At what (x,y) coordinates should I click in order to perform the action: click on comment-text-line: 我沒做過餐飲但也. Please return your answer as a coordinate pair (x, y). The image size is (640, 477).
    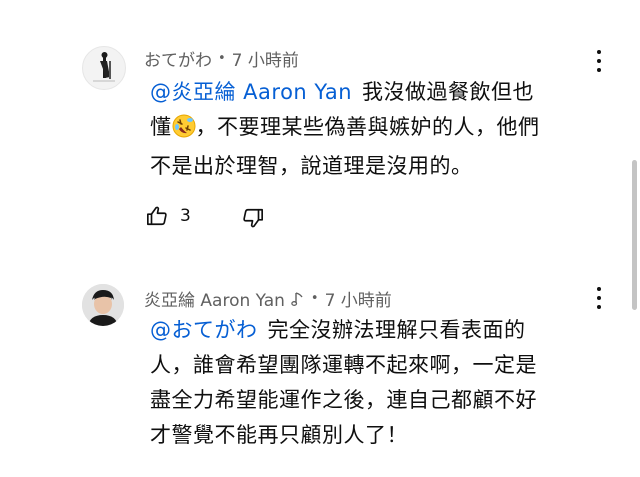
    Looking at the image, I should click on (448, 92).